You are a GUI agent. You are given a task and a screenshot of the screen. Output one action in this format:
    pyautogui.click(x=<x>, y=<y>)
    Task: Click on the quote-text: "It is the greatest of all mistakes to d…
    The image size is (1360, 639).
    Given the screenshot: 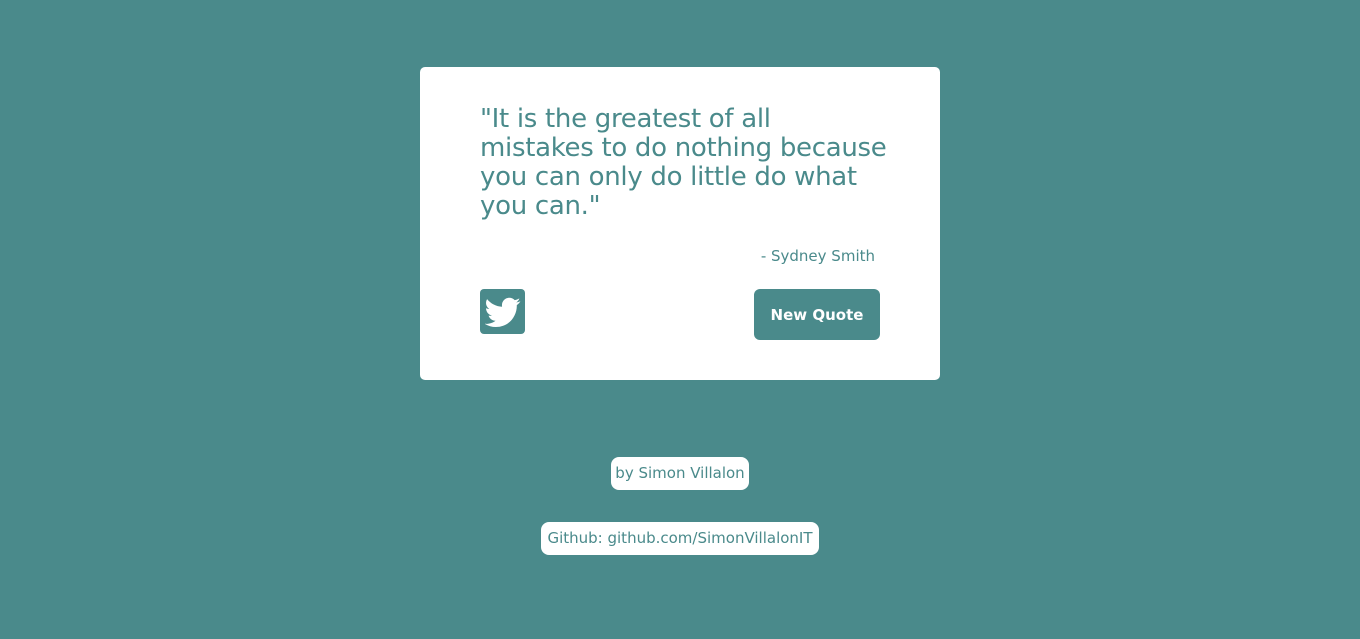 What is the action you would take?
    pyautogui.click(x=683, y=162)
    